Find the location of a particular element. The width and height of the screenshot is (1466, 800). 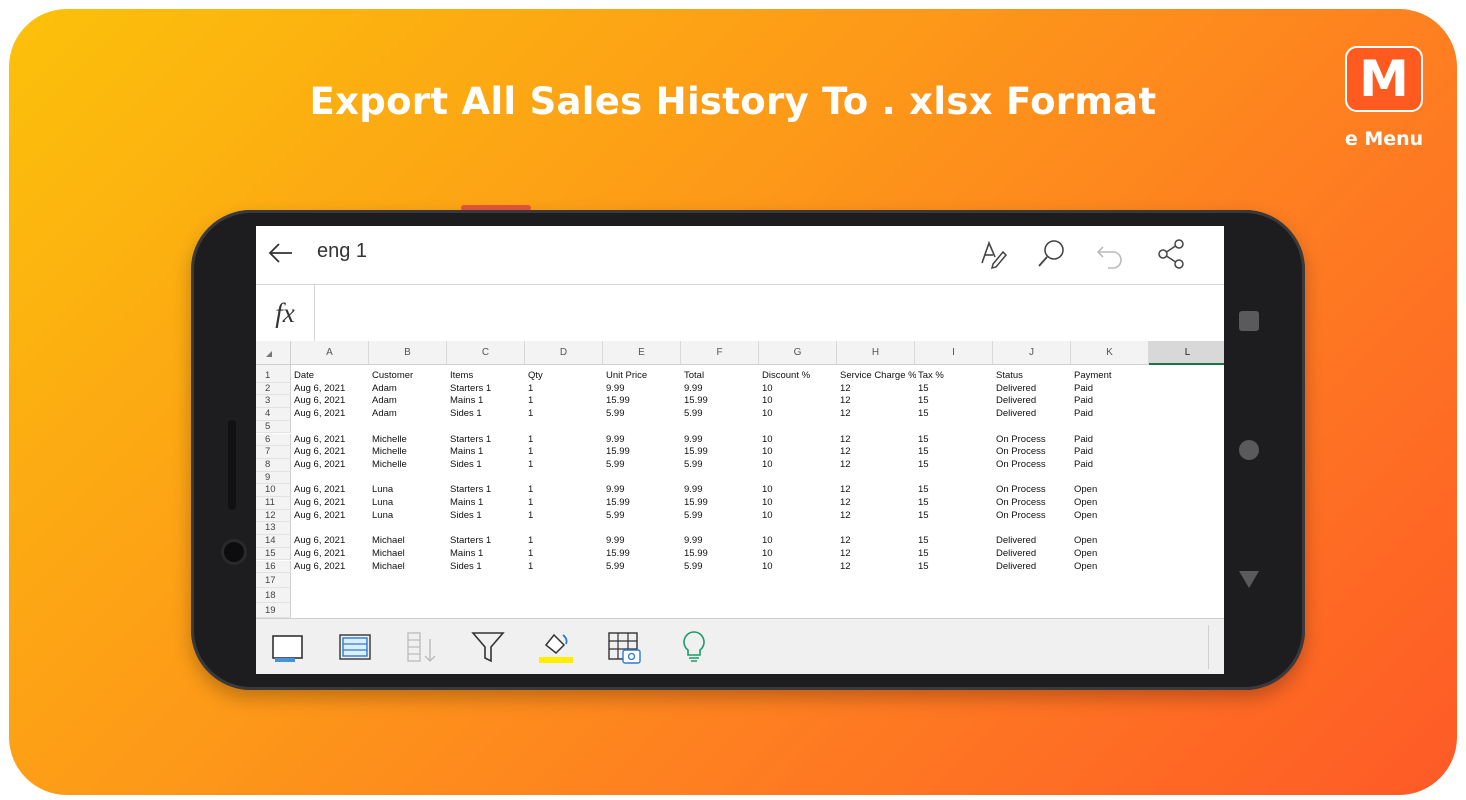

row-header: 6 is located at coordinates (273, 440).